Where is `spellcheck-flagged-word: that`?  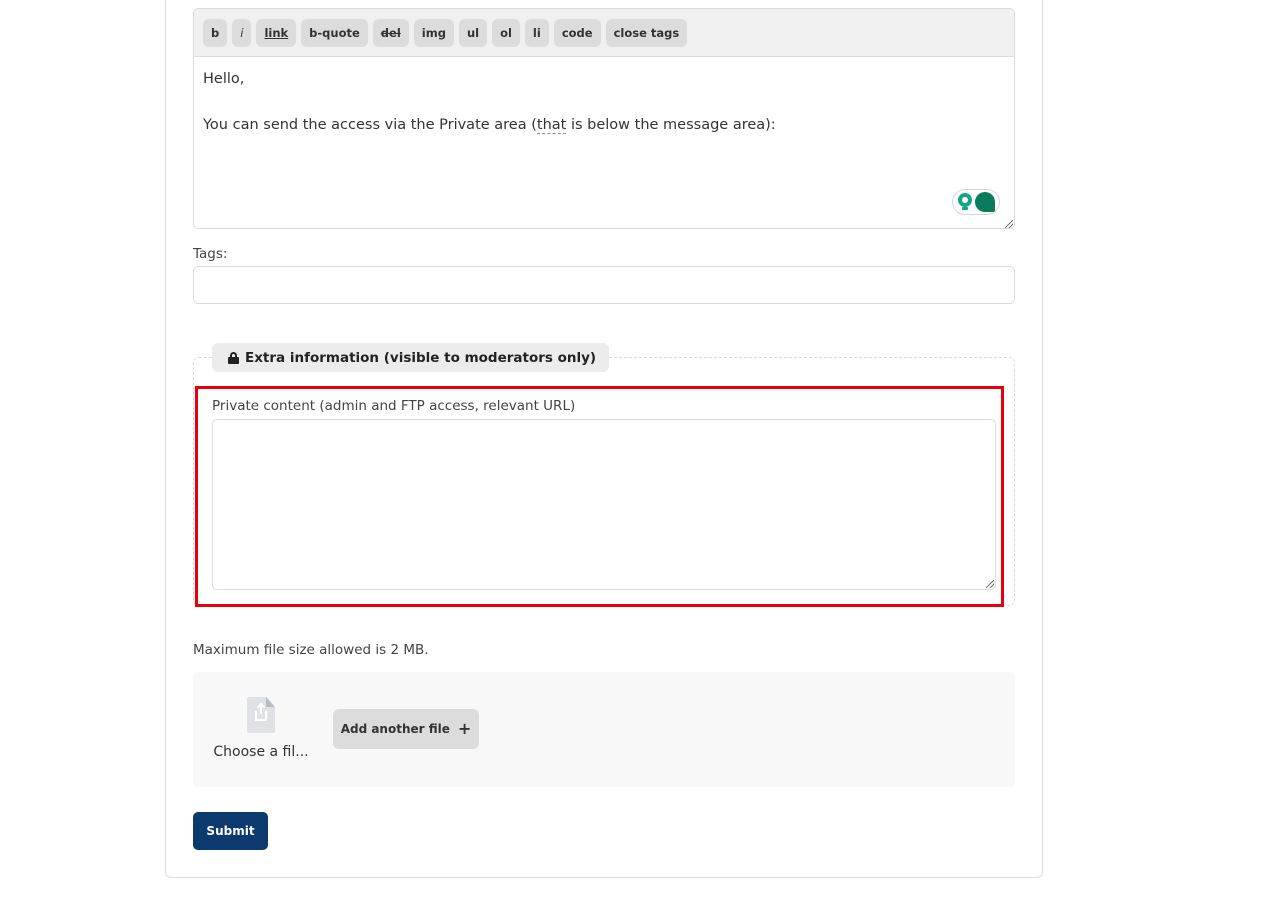 spellcheck-flagged-word: that is located at coordinates (551, 125).